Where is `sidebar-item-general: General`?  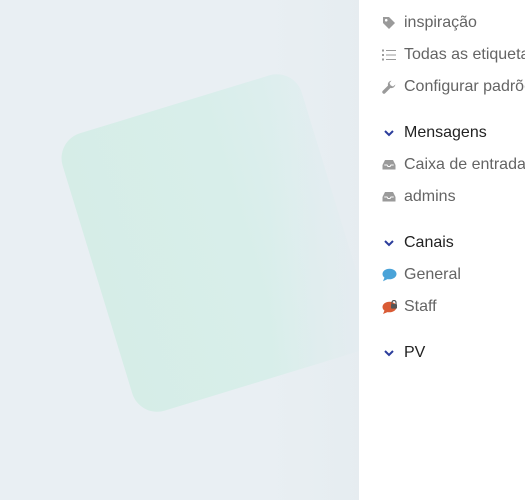
sidebar-item-general: General is located at coordinates (442, 275).